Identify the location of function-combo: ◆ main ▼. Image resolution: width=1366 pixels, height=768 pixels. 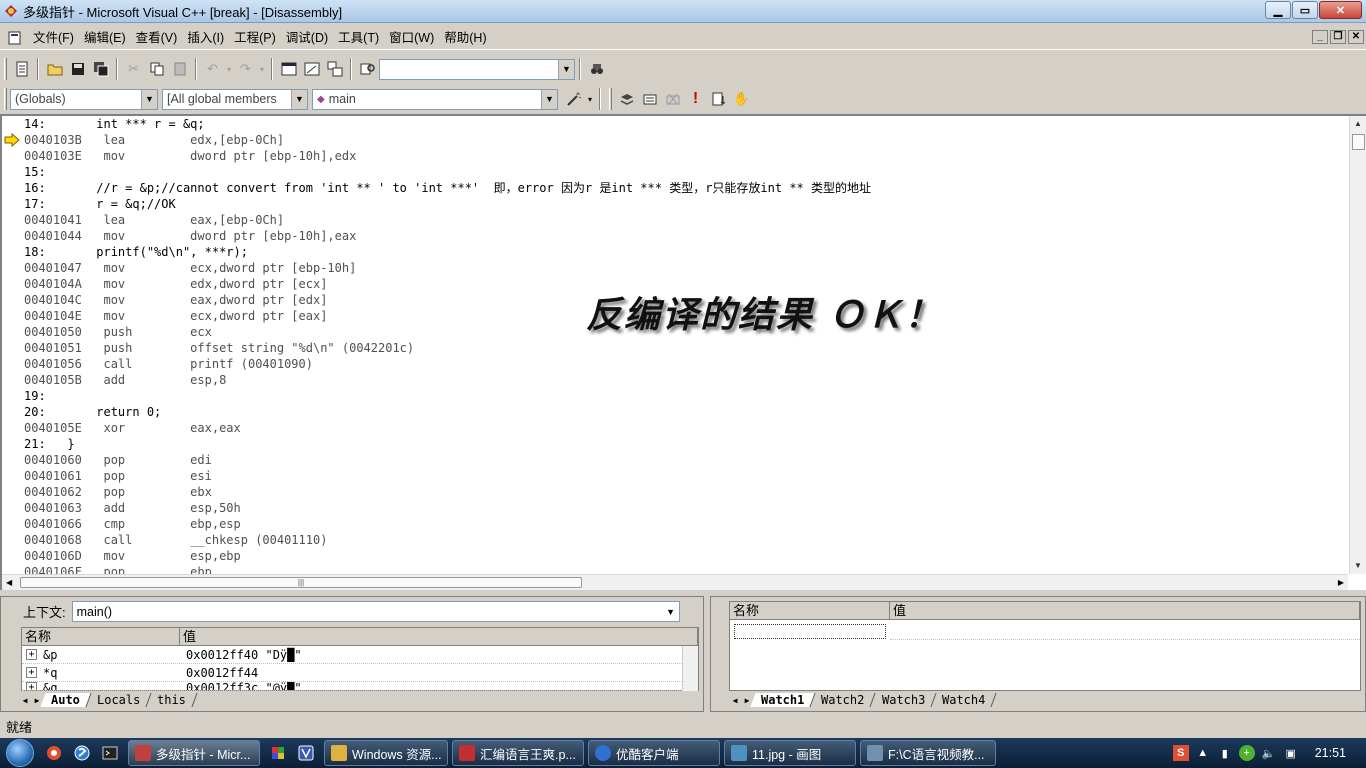
(435, 99).